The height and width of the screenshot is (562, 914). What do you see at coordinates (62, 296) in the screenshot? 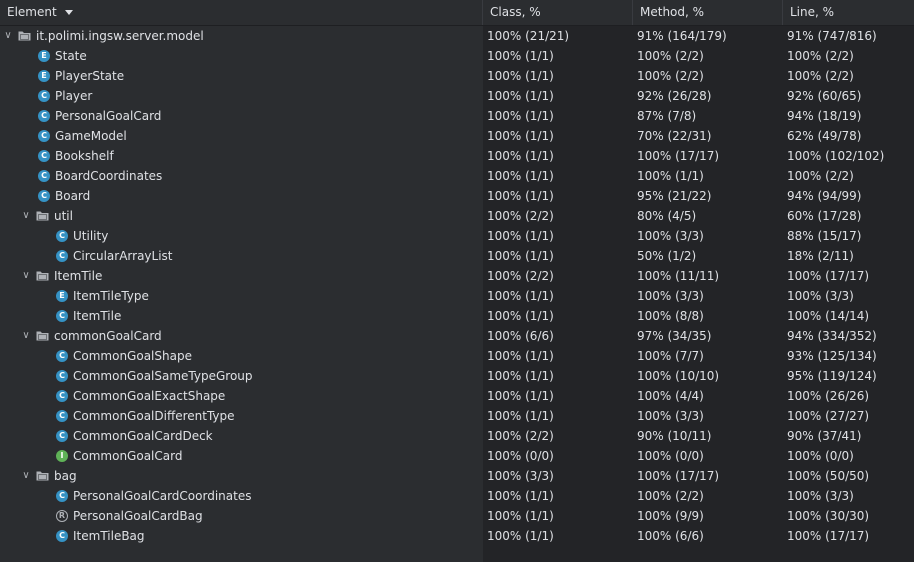
I see `enum-icon: E` at bounding box center [62, 296].